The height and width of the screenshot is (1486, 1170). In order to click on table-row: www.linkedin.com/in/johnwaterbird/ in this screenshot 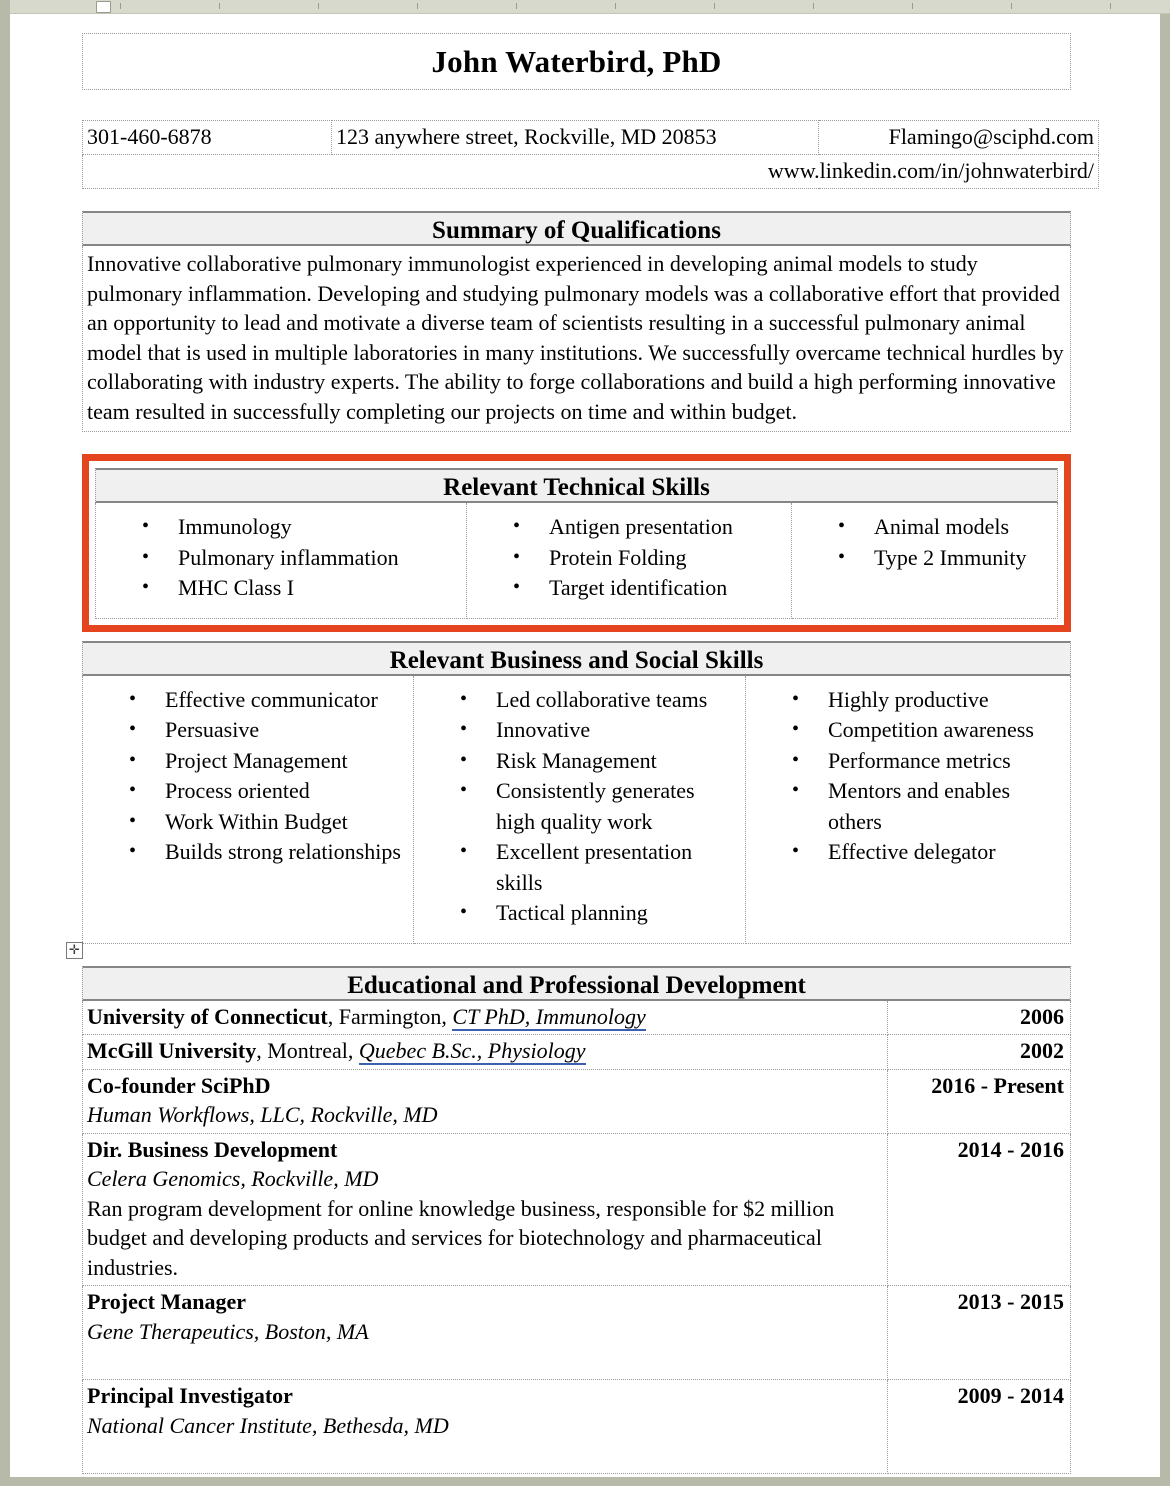, I will do `click(590, 171)`.